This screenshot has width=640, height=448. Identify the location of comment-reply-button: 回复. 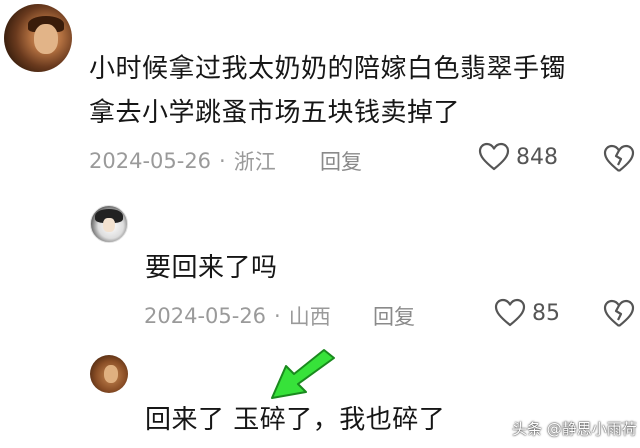
(341, 161).